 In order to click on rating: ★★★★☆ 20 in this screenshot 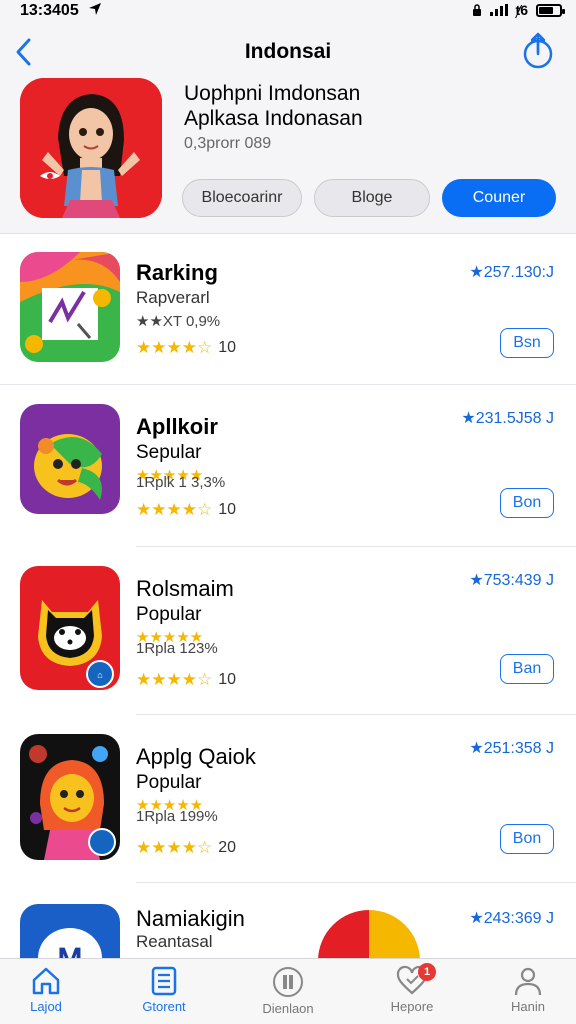, I will do `click(186, 848)`.